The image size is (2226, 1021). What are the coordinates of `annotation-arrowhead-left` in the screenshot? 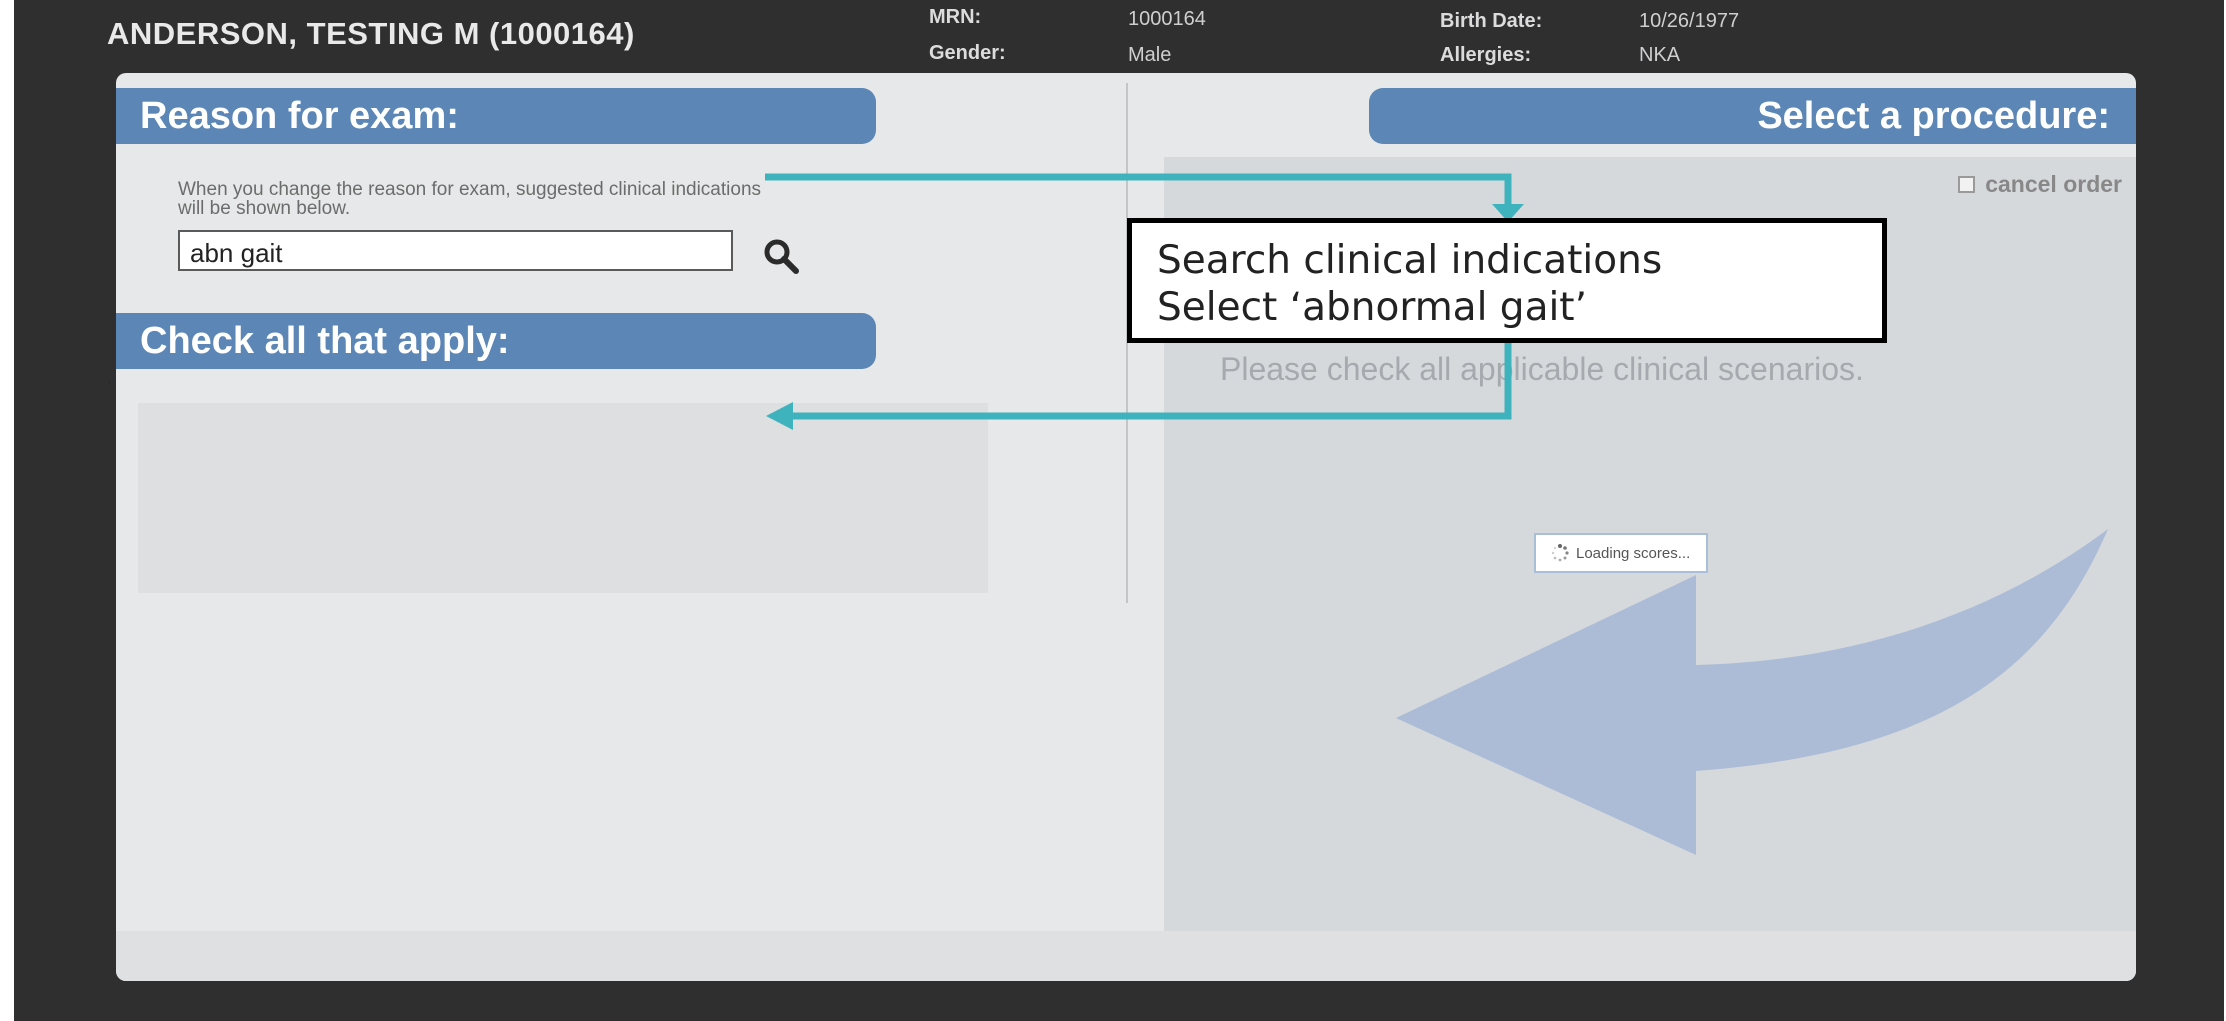 It's located at (779, 416).